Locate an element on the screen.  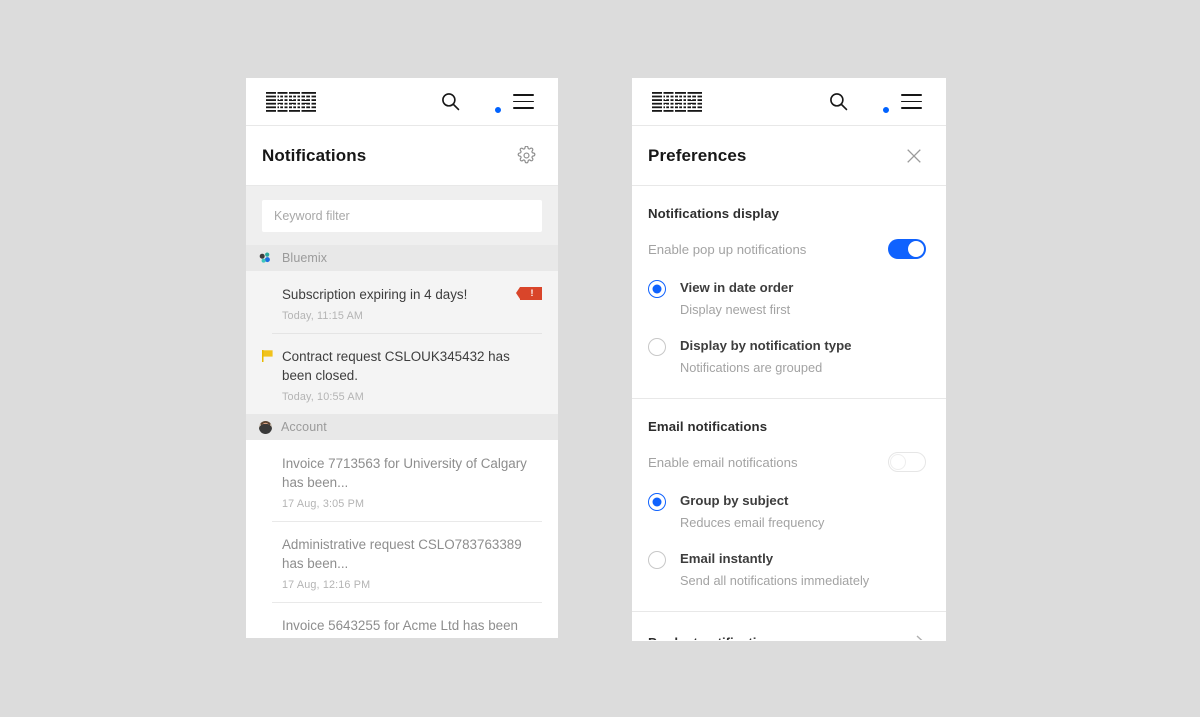
toggle-row-email: Enable email notifications is located at coordinates (787, 462).